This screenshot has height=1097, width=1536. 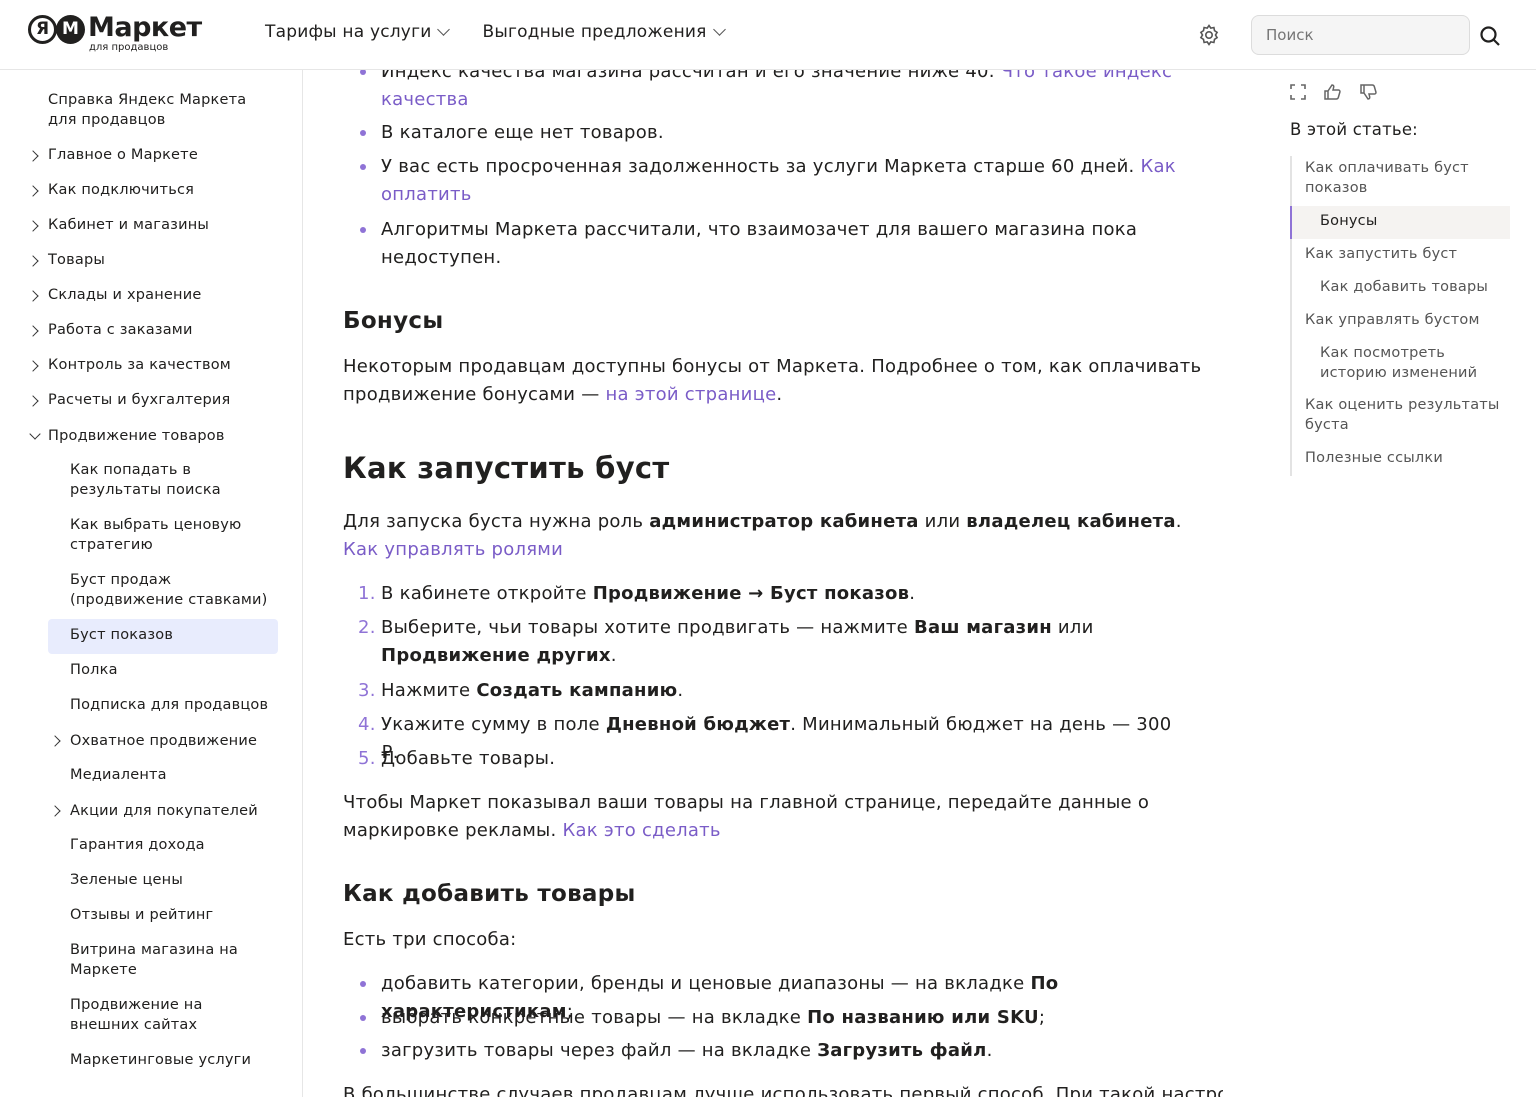 What do you see at coordinates (1374, 458) in the screenshot?
I see `toc-item: Полезные ссылки` at bounding box center [1374, 458].